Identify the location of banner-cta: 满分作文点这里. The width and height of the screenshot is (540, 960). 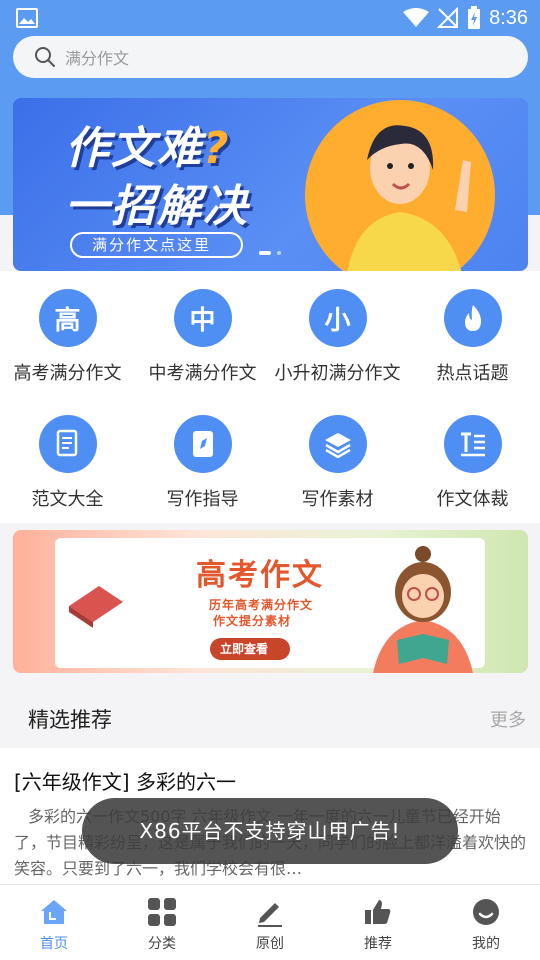
(157, 245).